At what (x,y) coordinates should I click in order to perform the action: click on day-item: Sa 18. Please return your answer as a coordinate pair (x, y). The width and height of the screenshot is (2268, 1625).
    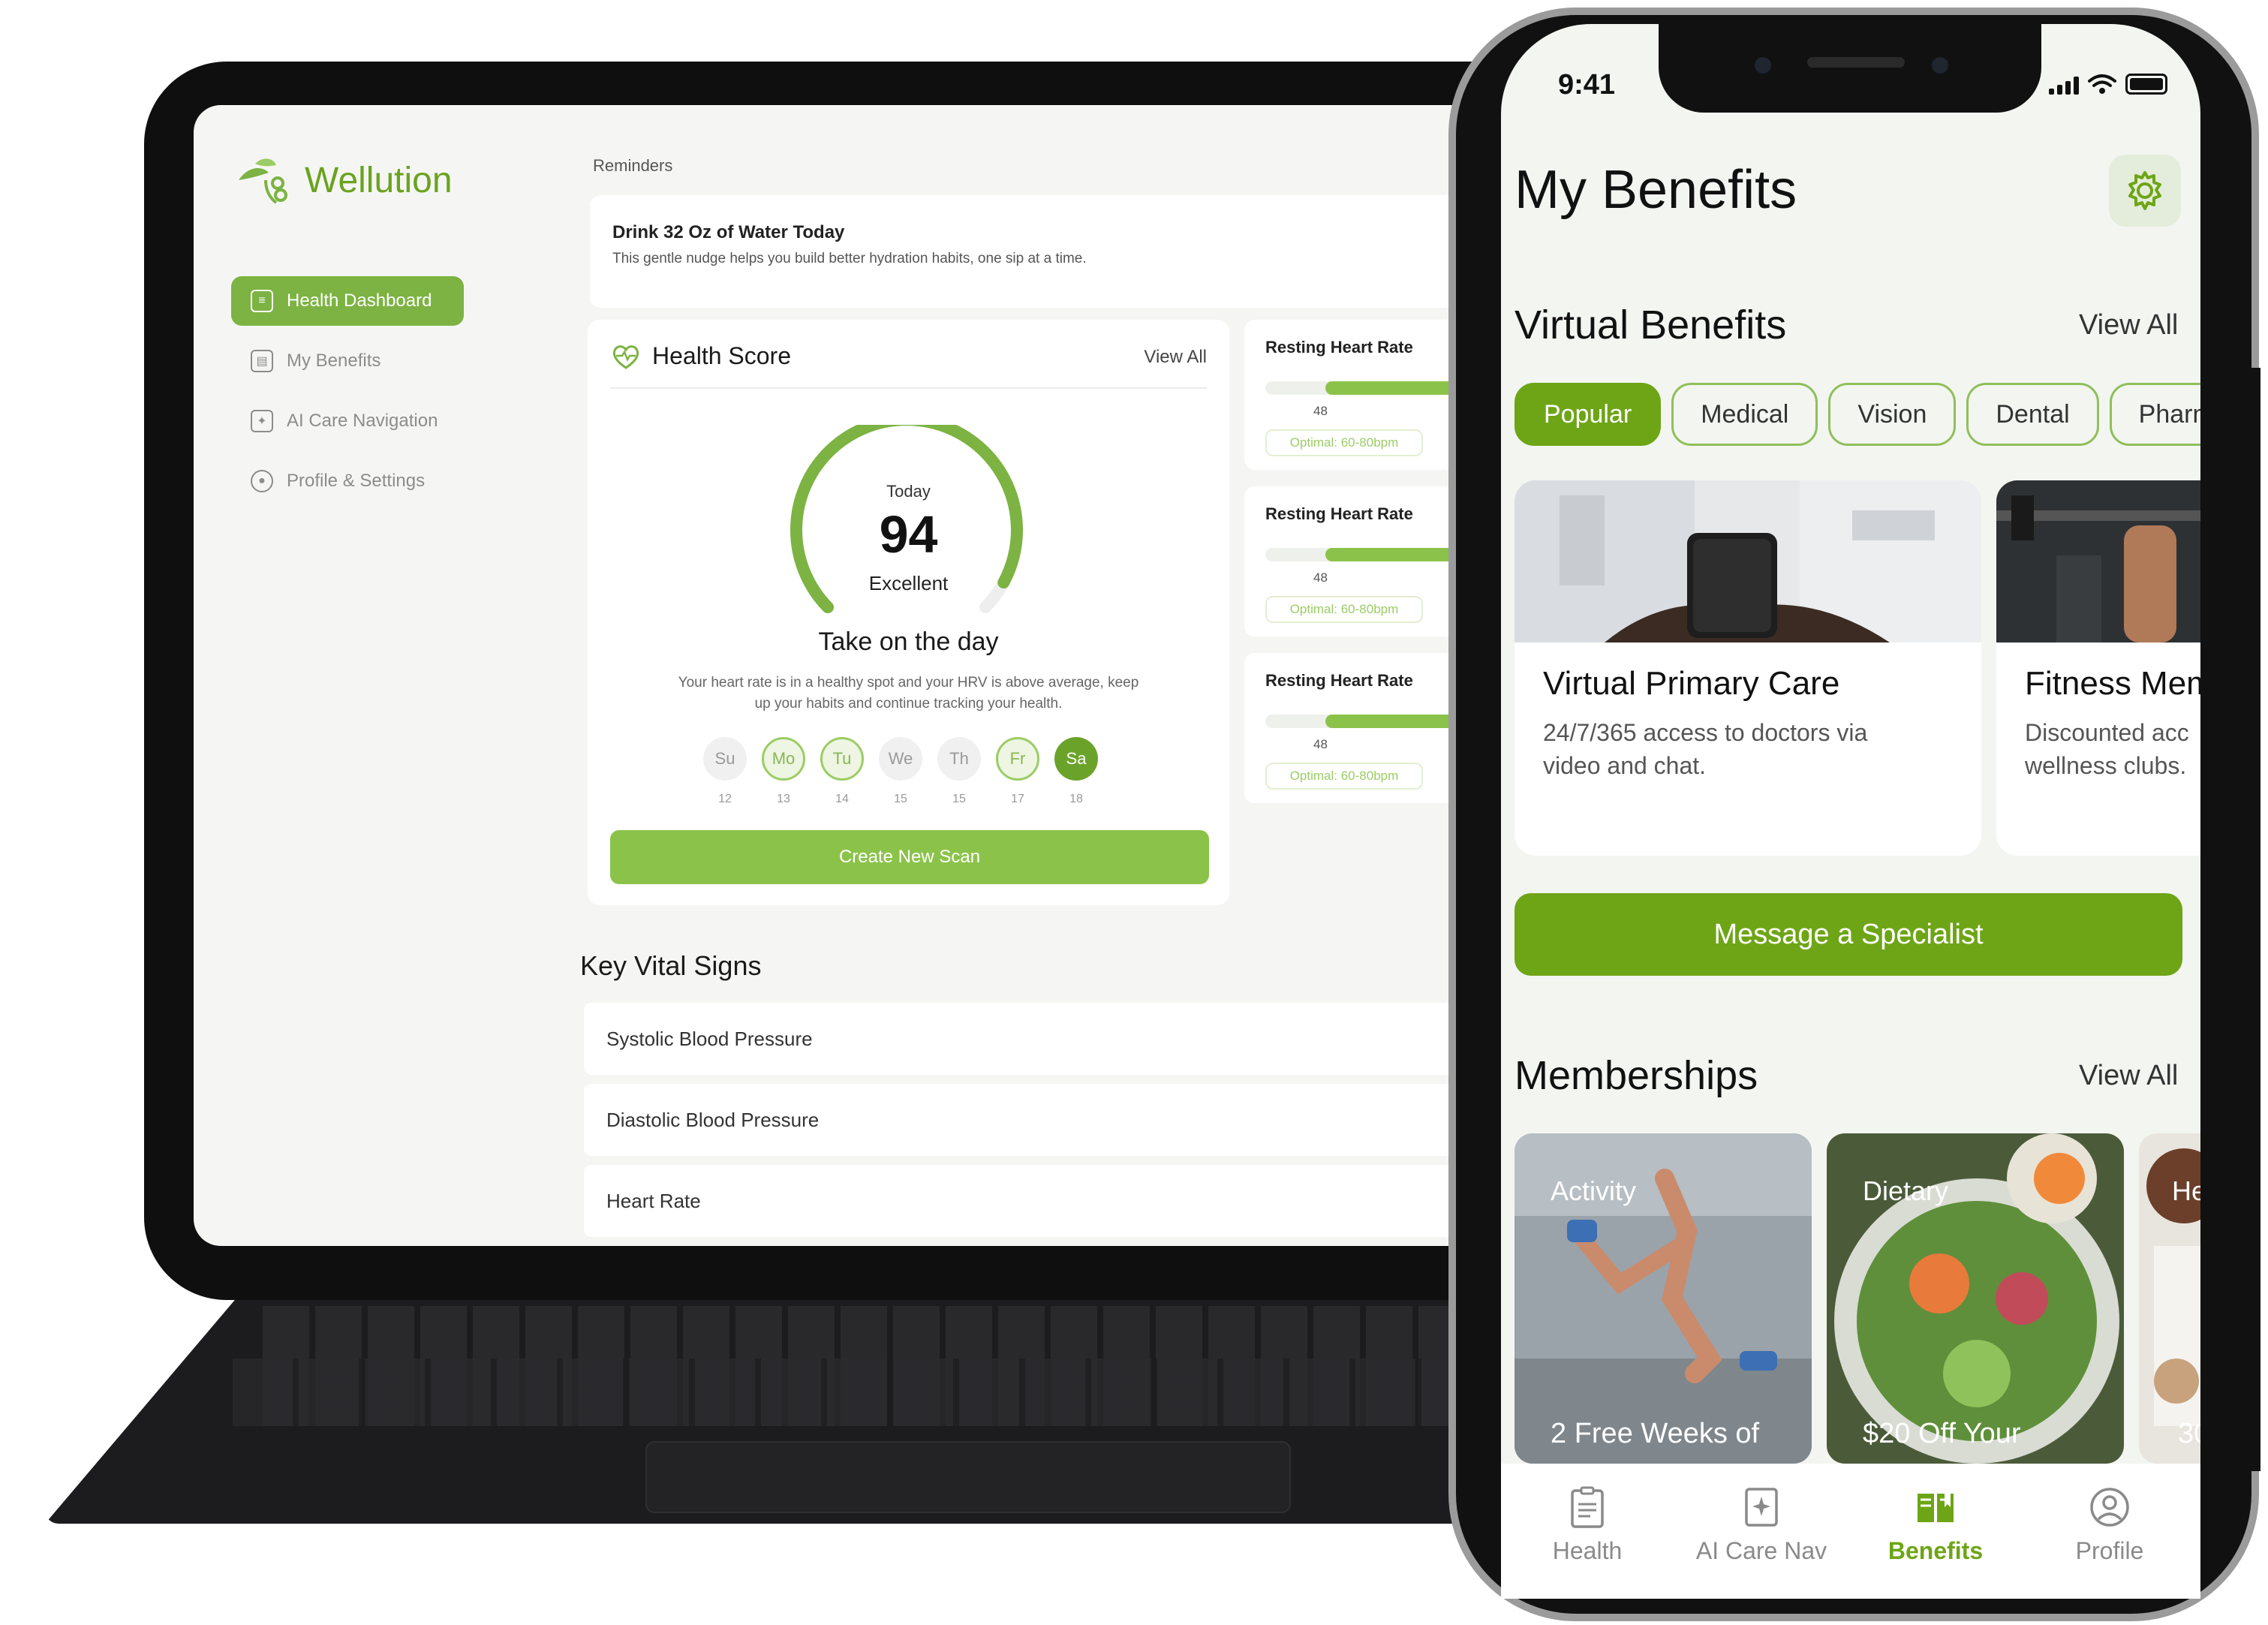
    Looking at the image, I should click on (1076, 772).